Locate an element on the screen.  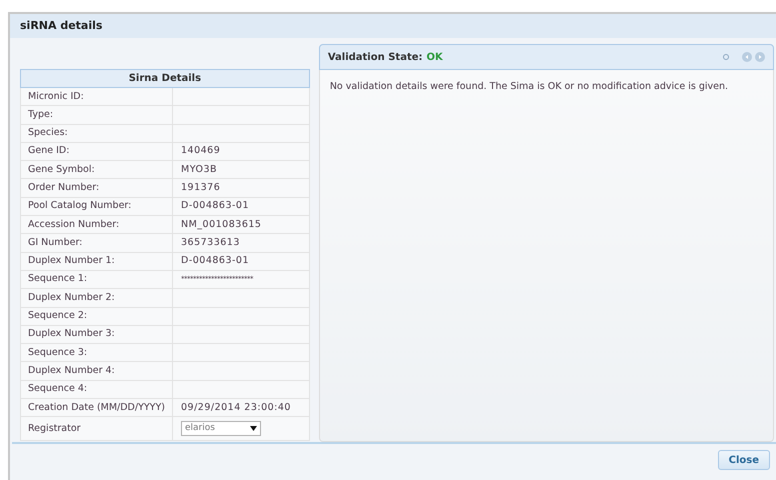
field-value: 191376 is located at coordinates (200, 187).